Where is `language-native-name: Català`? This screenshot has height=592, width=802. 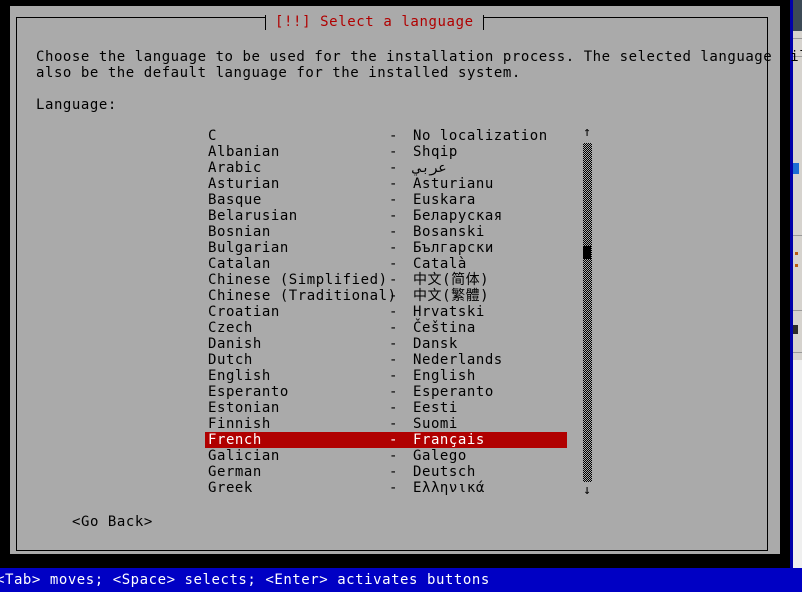
language-native-name: Català is located at coordinates (440, 264).